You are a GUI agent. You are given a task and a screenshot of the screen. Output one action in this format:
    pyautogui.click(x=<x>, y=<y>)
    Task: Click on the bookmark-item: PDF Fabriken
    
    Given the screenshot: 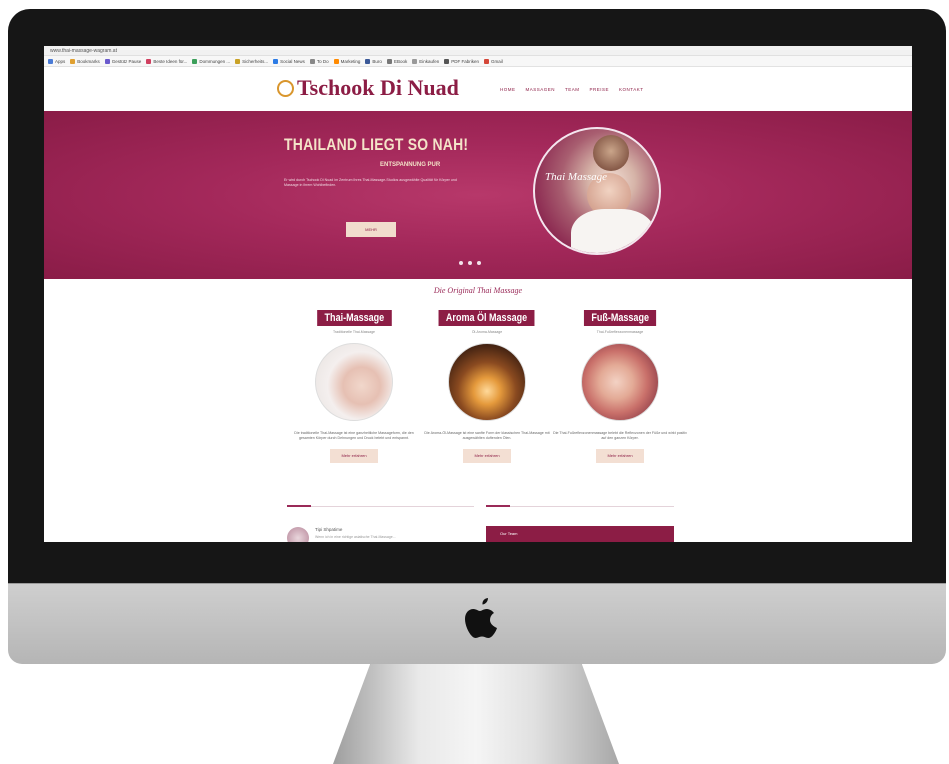 What is the action you would take?
    pyautogui.click(x=461, y=61)
    